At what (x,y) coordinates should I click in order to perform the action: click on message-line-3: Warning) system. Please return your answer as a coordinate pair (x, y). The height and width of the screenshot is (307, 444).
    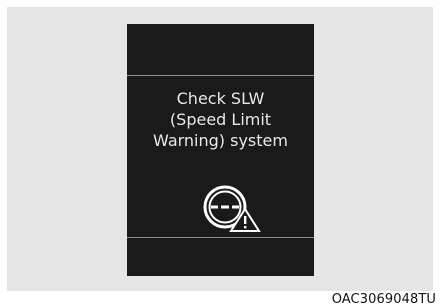
    Looking at the image, I should click on (220, 140).